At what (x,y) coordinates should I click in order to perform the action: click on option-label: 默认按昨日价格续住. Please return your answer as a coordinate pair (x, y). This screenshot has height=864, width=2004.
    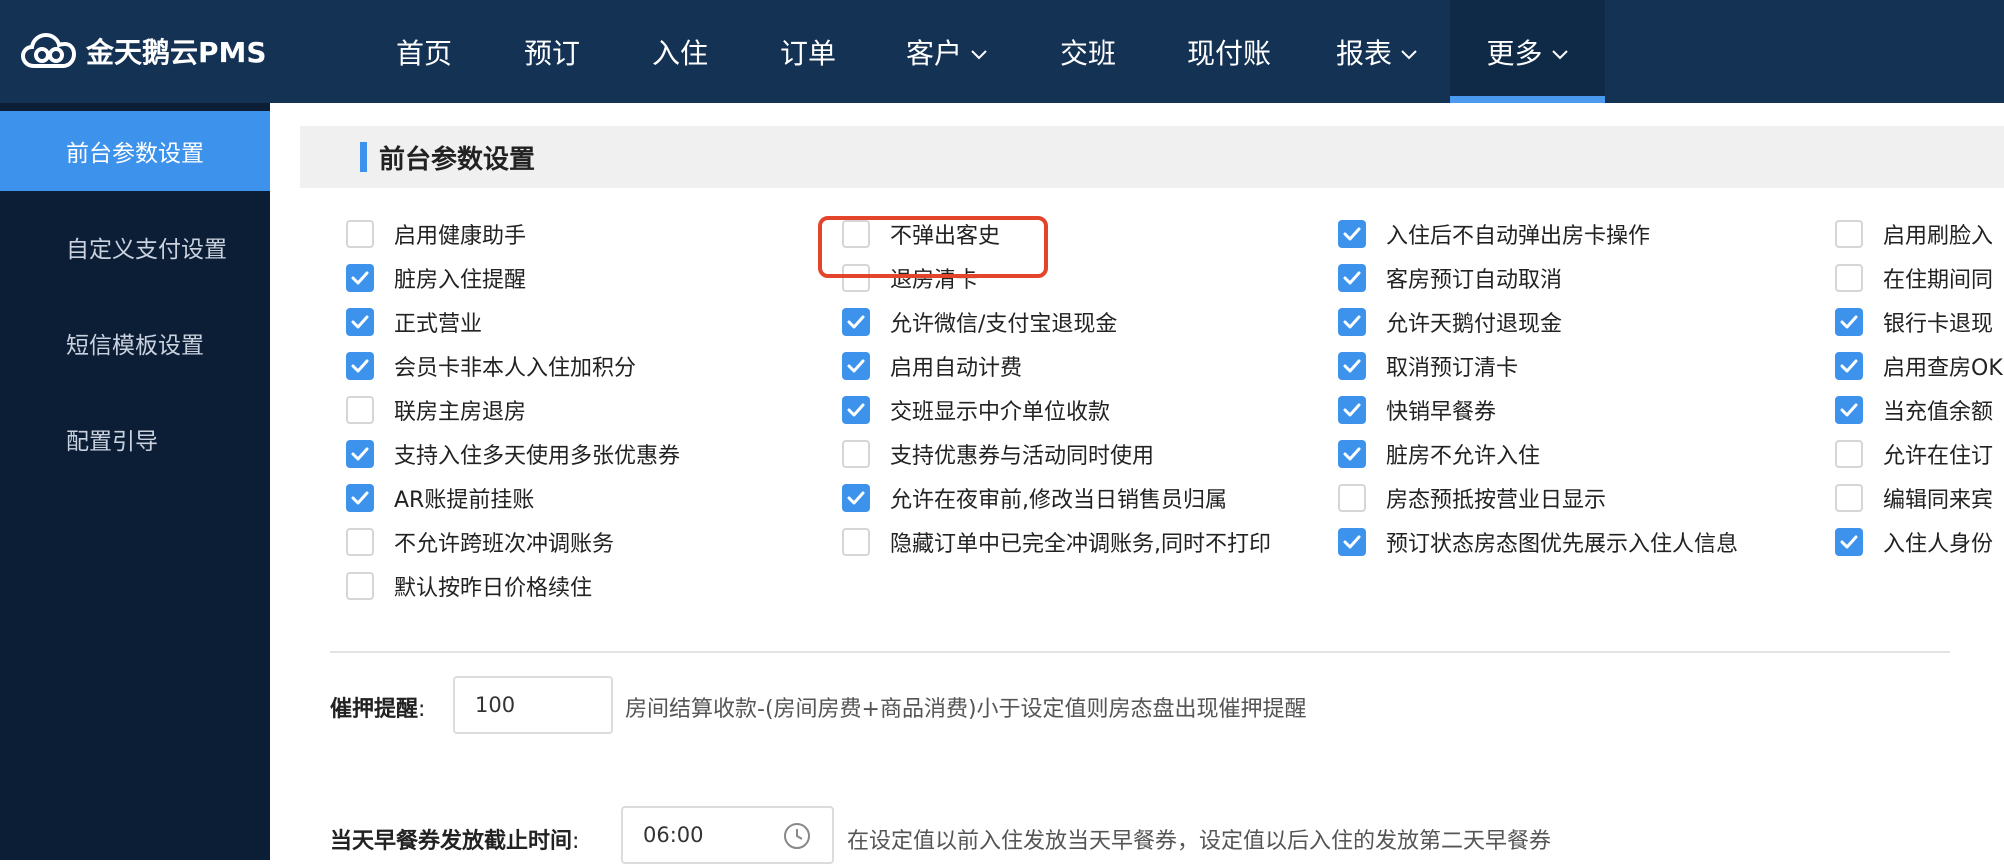
    Looking at the image, I should click on (493, 588).